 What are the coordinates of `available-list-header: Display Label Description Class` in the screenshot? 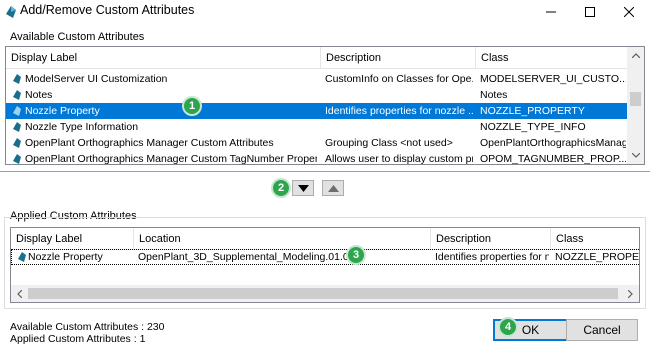 It's located at (325, 58).